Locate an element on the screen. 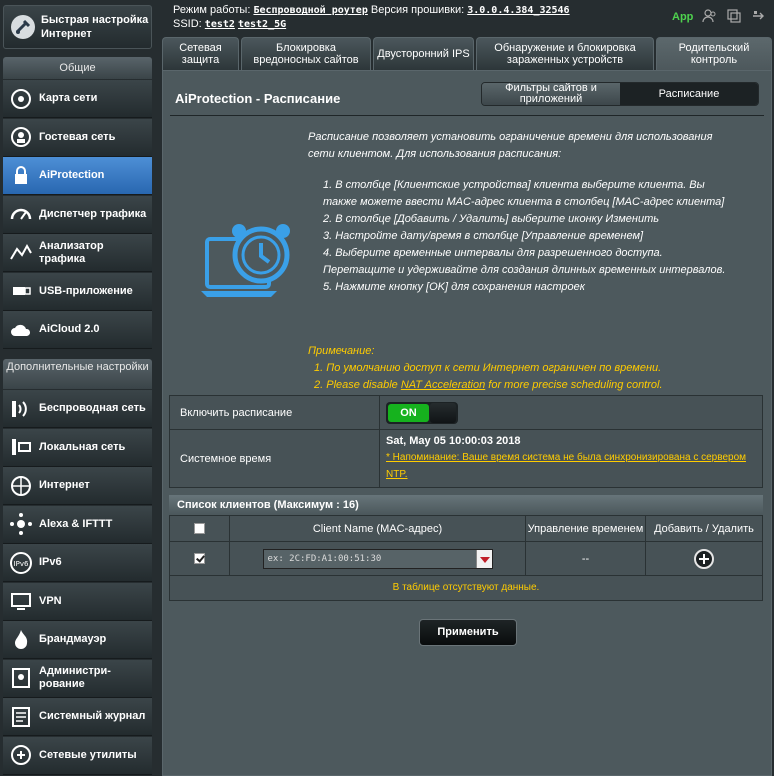 The image size is (774, 776). add-client-plus-icon is located at coordinates (704, 558).